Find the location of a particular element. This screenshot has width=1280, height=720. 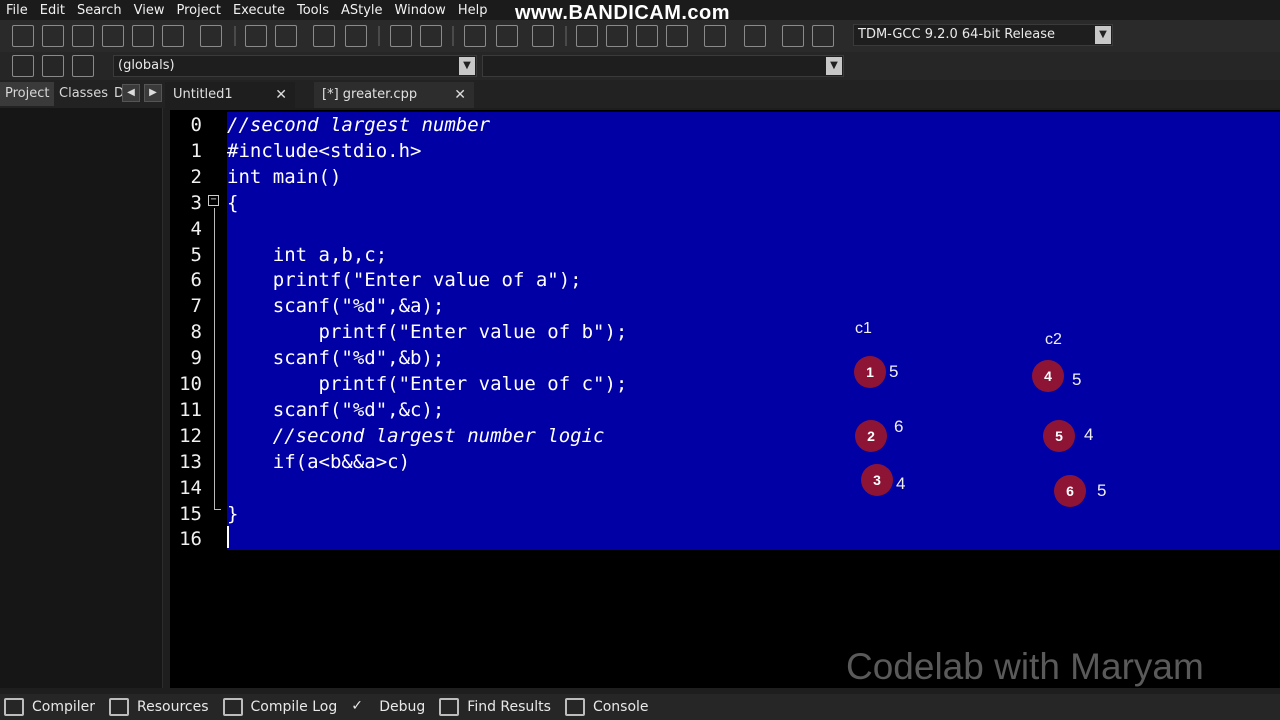

step-marker: 2 is located at coordinates (871, 436).